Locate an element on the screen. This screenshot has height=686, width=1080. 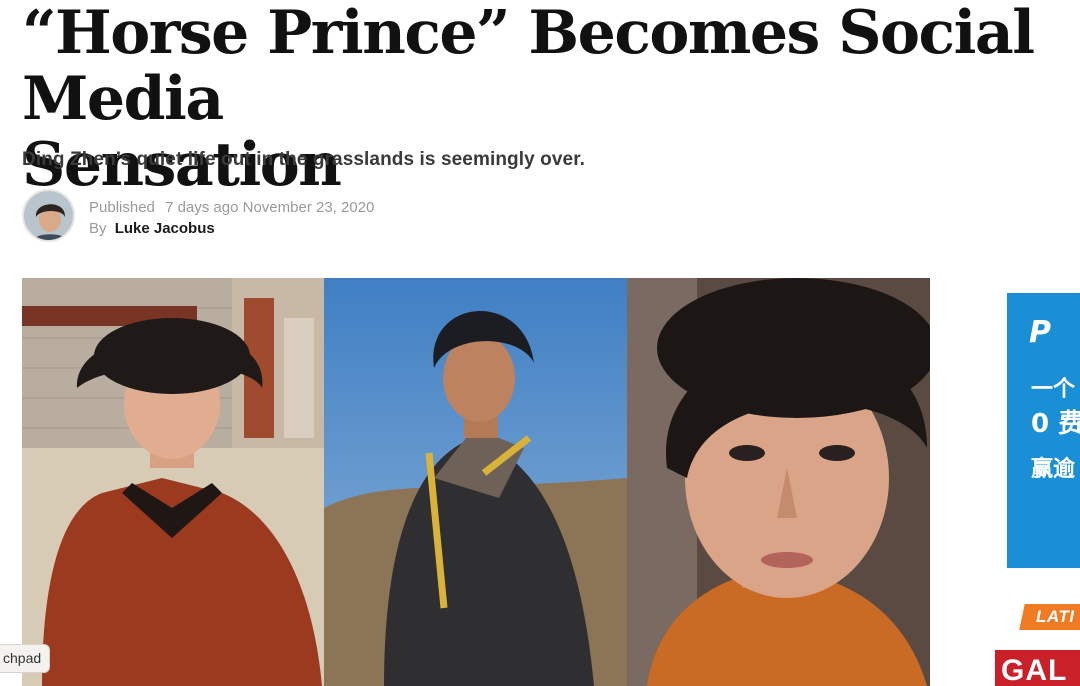
latest-article-thumbnail: GAL is located at coordinates (1037, 668).